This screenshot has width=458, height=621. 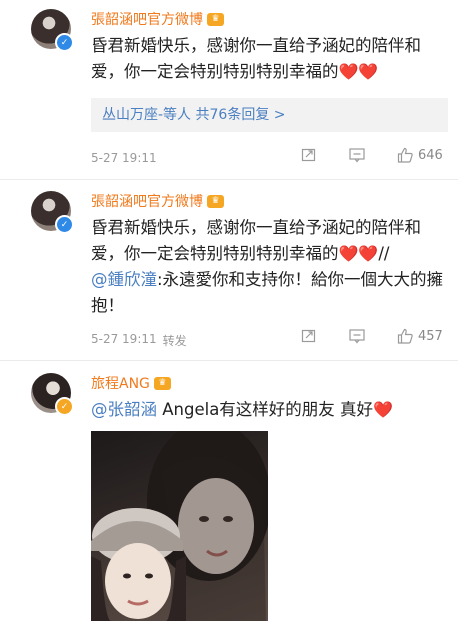 What do you see at coordinates (64, 406) in the screenshot?
I see `verified-gold-badge-icon: ✓` at bounding box center [64, 406].